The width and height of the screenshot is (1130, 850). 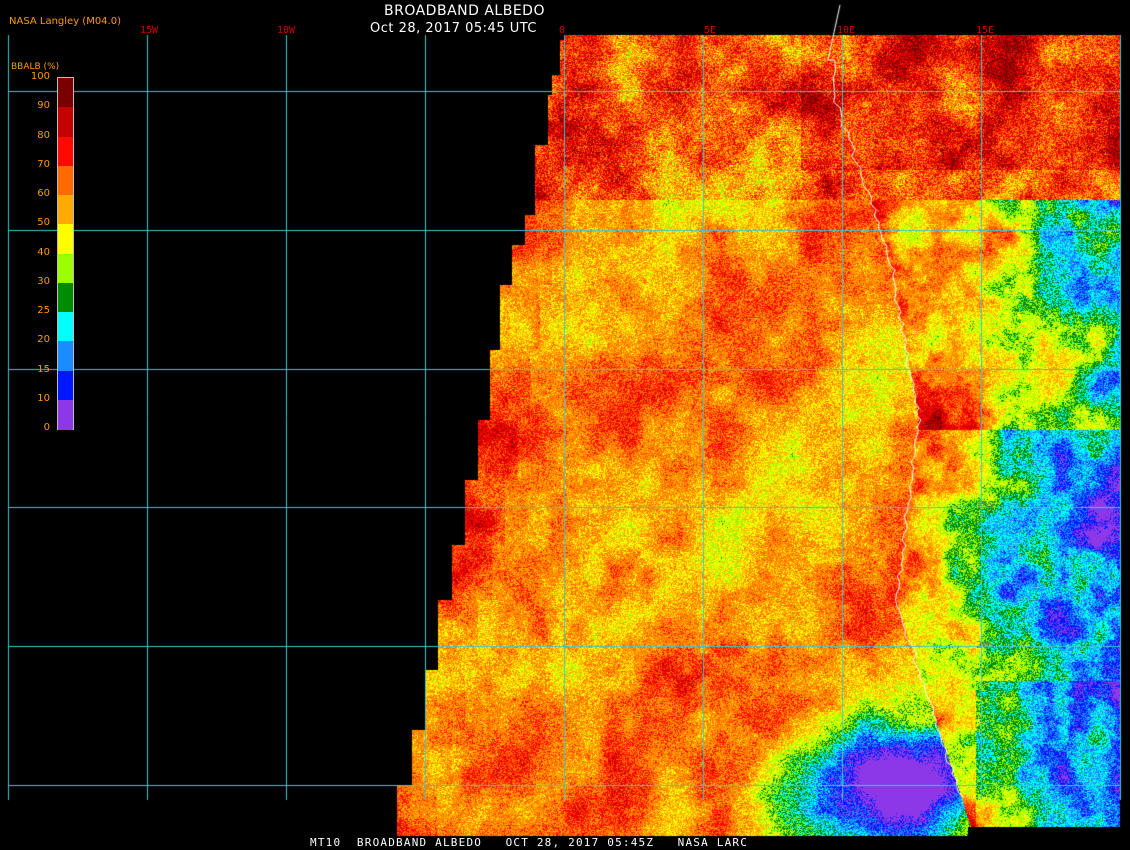 What do you see at coordinates (43, 106) in the screenshot?
I see `legend-tick-label: 90` at bounding box center [43, 106].